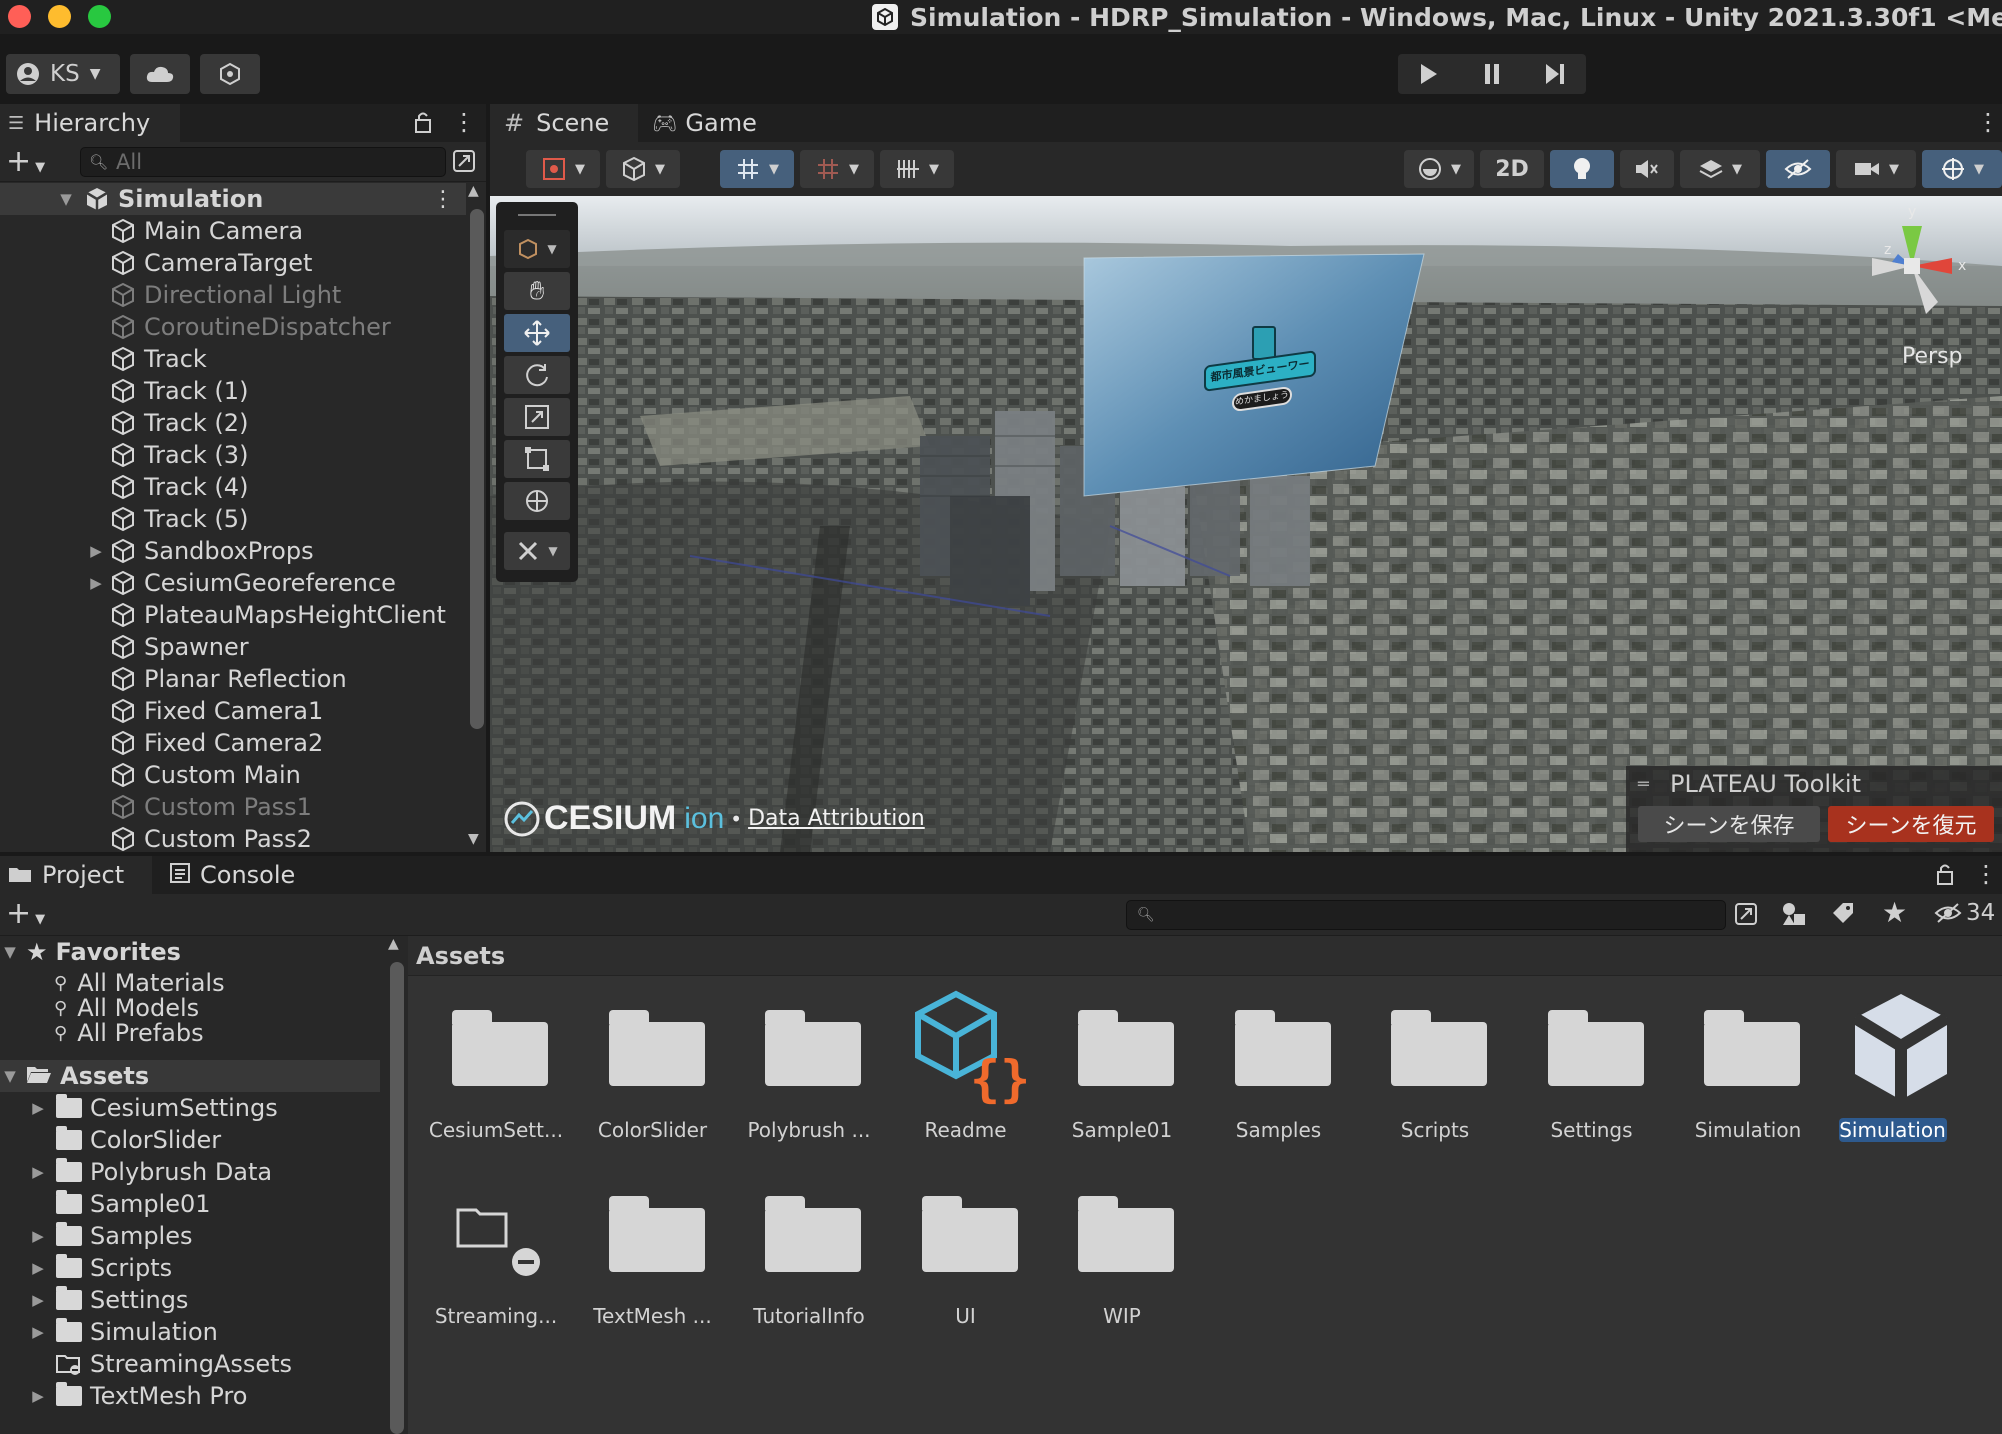 The image size is (2002, 1434). What do you see at coordinates (233, 423) in the screenshot?
I see `hierarchy-item: Track (2)` at bounding box center [233, 423].